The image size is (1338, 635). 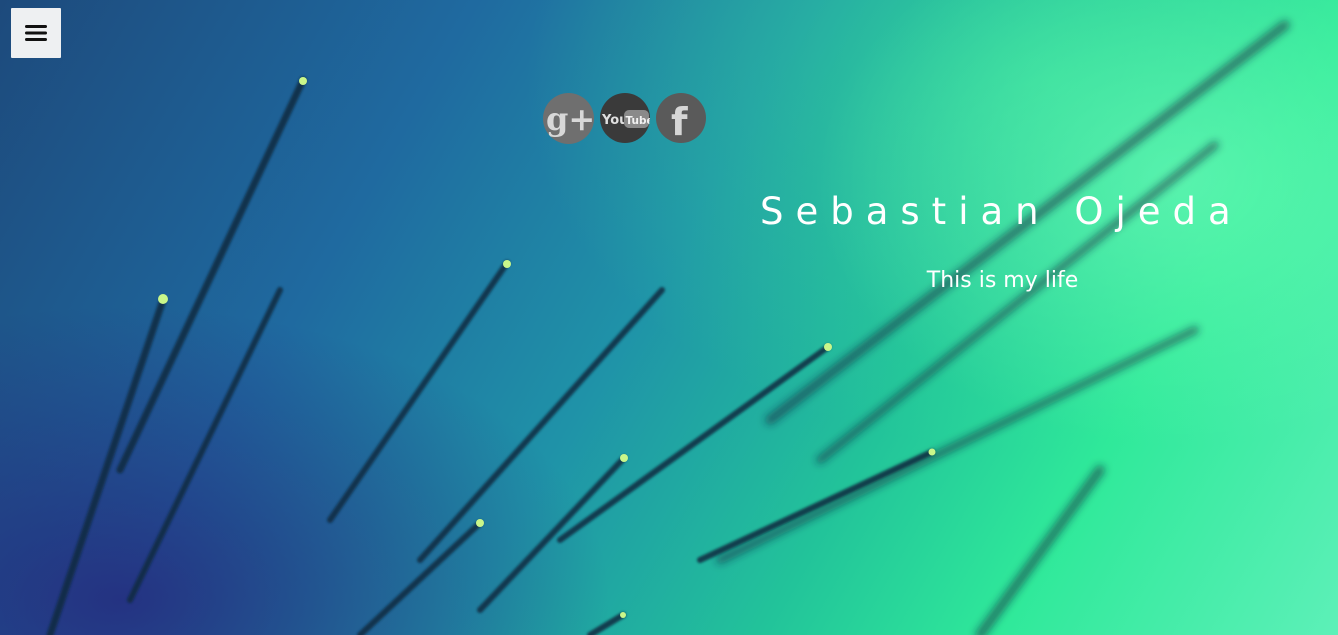 What do you see at coordinates (638, 121) in the screenshot?
I see `svg-text: Tube` at bounding box center [638, 121].